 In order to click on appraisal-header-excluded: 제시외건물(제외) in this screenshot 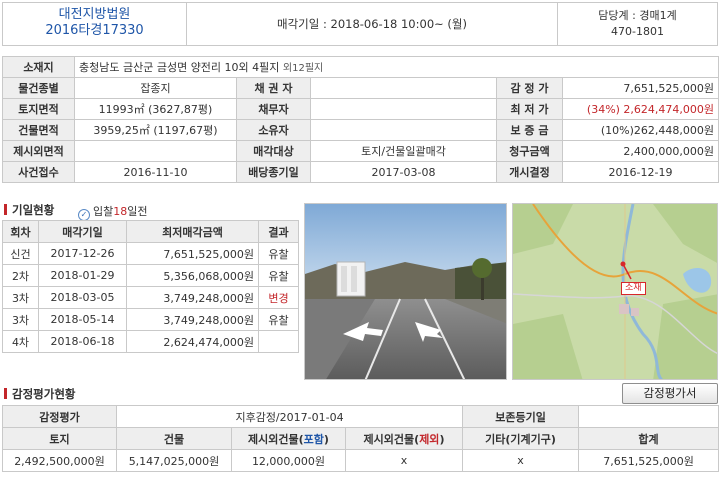, I will do `click(404, 438)`.